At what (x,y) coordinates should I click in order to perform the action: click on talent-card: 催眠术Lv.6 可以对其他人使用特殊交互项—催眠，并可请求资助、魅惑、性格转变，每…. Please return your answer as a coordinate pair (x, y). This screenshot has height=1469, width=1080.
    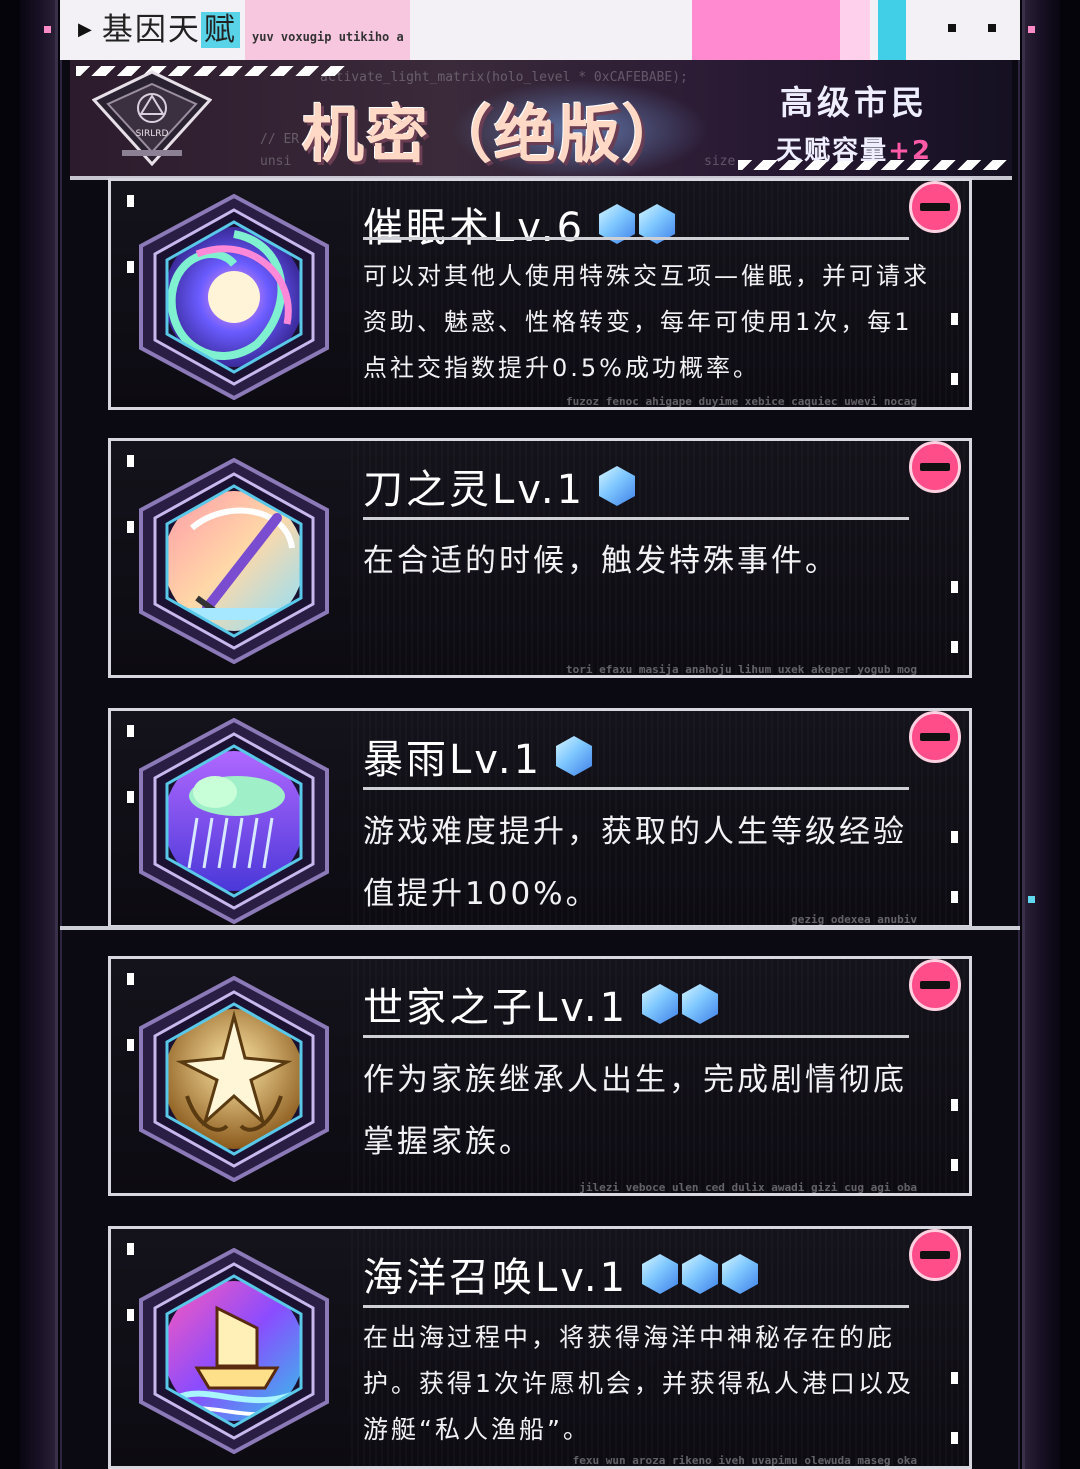
    Looking at the image, I should click on (540, 294).